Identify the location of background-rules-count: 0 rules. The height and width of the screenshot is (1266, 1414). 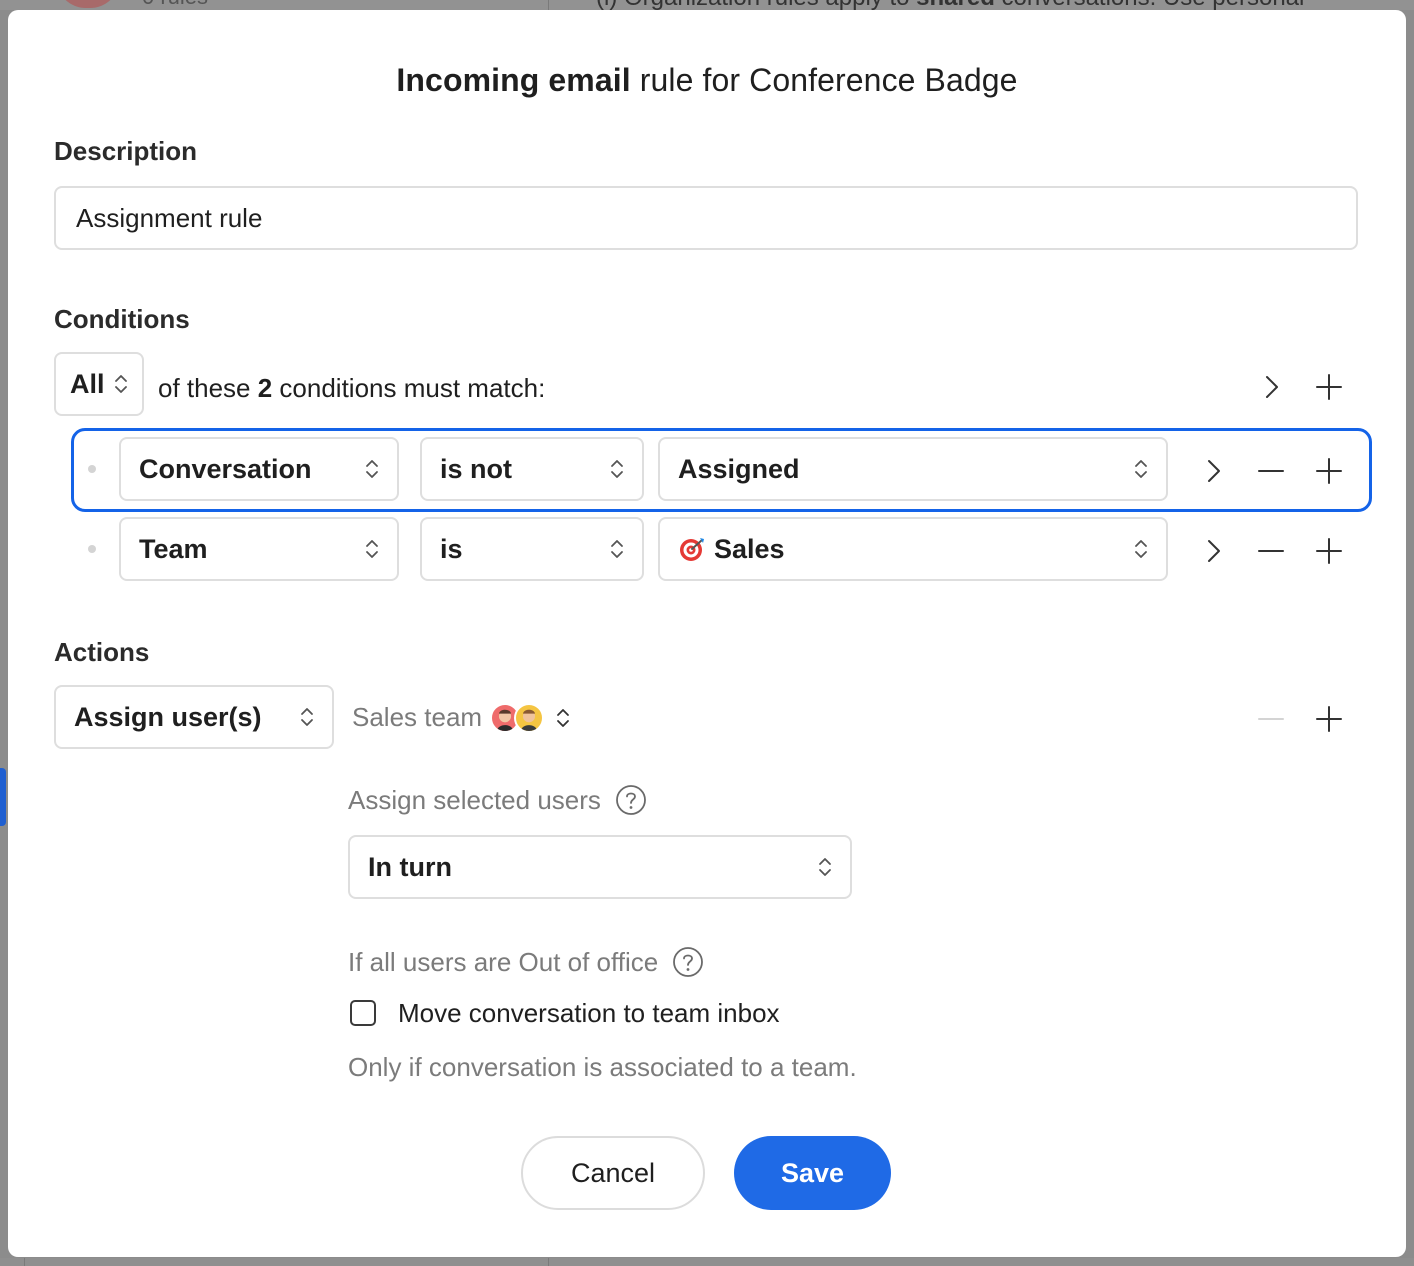
(175, 5).